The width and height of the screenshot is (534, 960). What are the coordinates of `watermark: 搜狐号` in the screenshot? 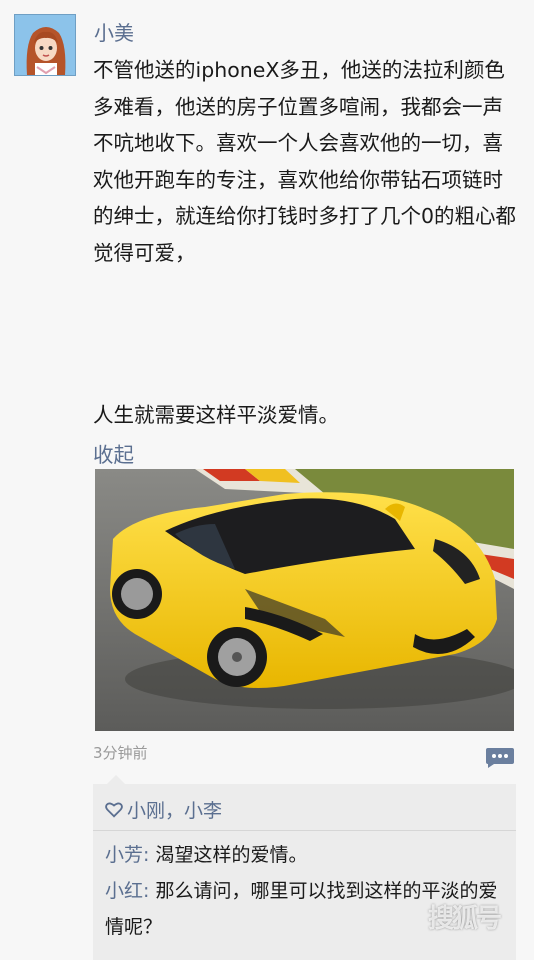 It's located at (465, 919).